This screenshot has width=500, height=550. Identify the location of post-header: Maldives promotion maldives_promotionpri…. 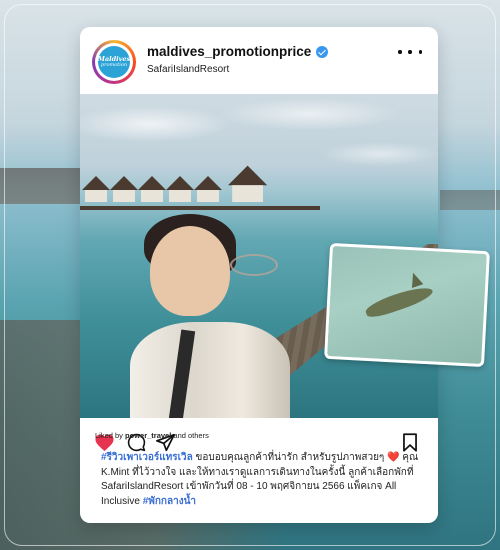
(259, 60).